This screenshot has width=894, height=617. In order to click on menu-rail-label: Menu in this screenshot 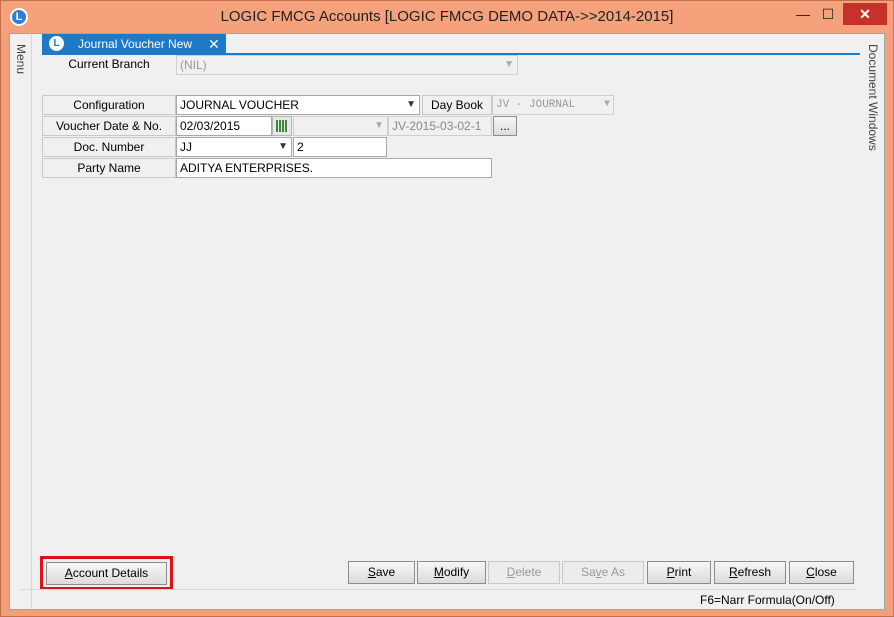, I will do `click(21, 59)`.